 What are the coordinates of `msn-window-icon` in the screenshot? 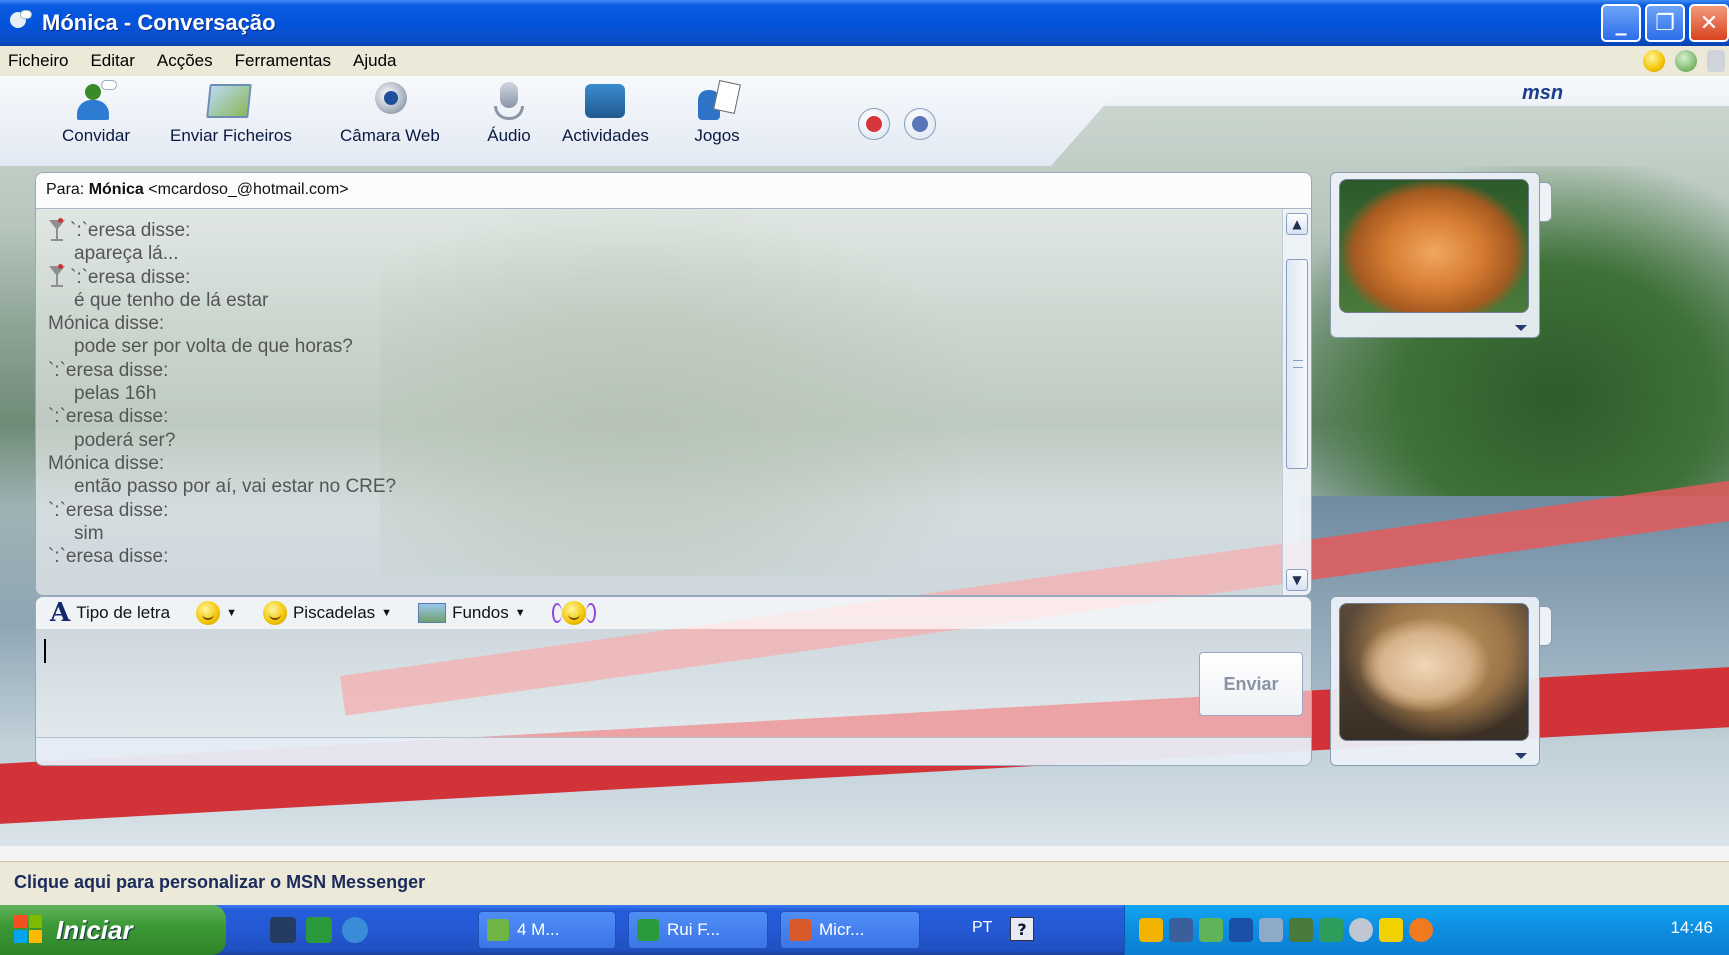 It's located at (648, 930).